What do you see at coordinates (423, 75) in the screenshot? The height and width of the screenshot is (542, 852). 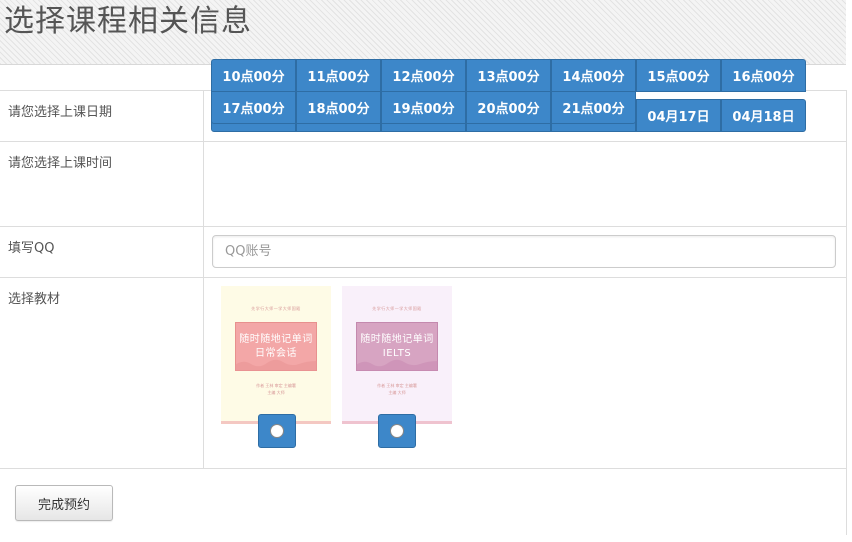 I see `time-option-button: 12点00分` at bounding box center [423, 75].